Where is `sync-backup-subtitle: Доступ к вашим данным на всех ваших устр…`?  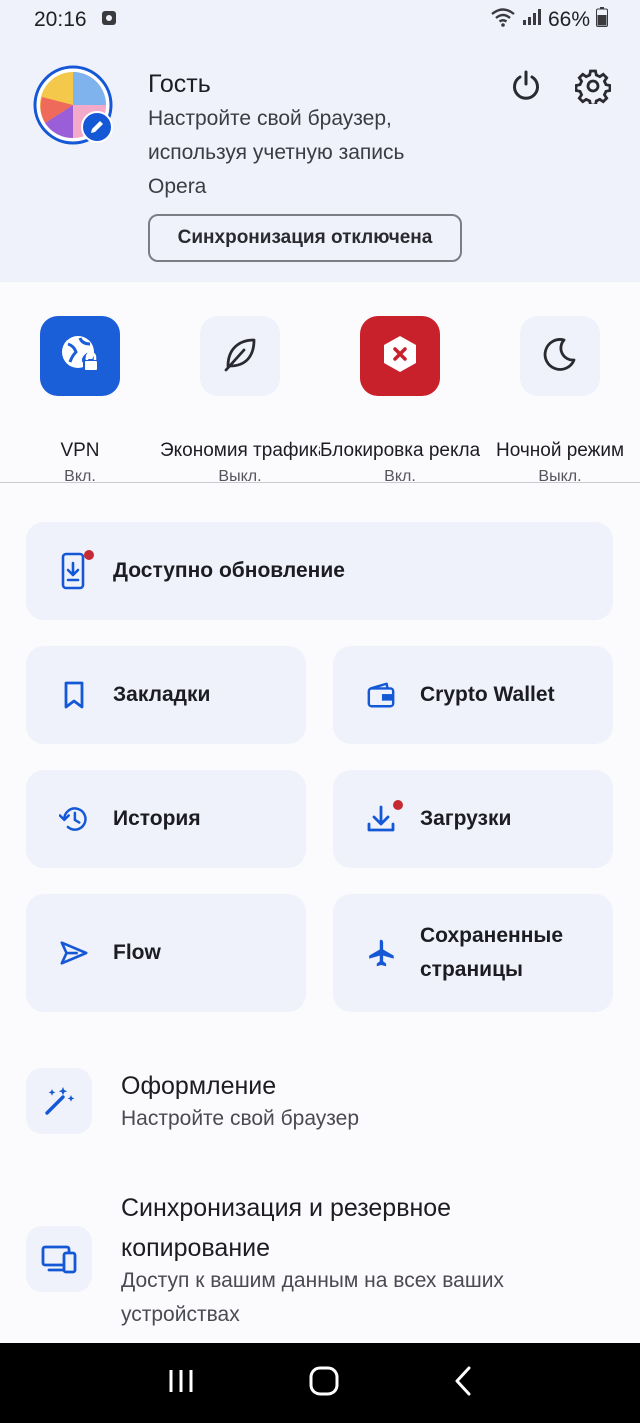 sync-backup-subtitle: Доступ к вашим данным на всех ваших устр… is located at coordinates (312, 1297).